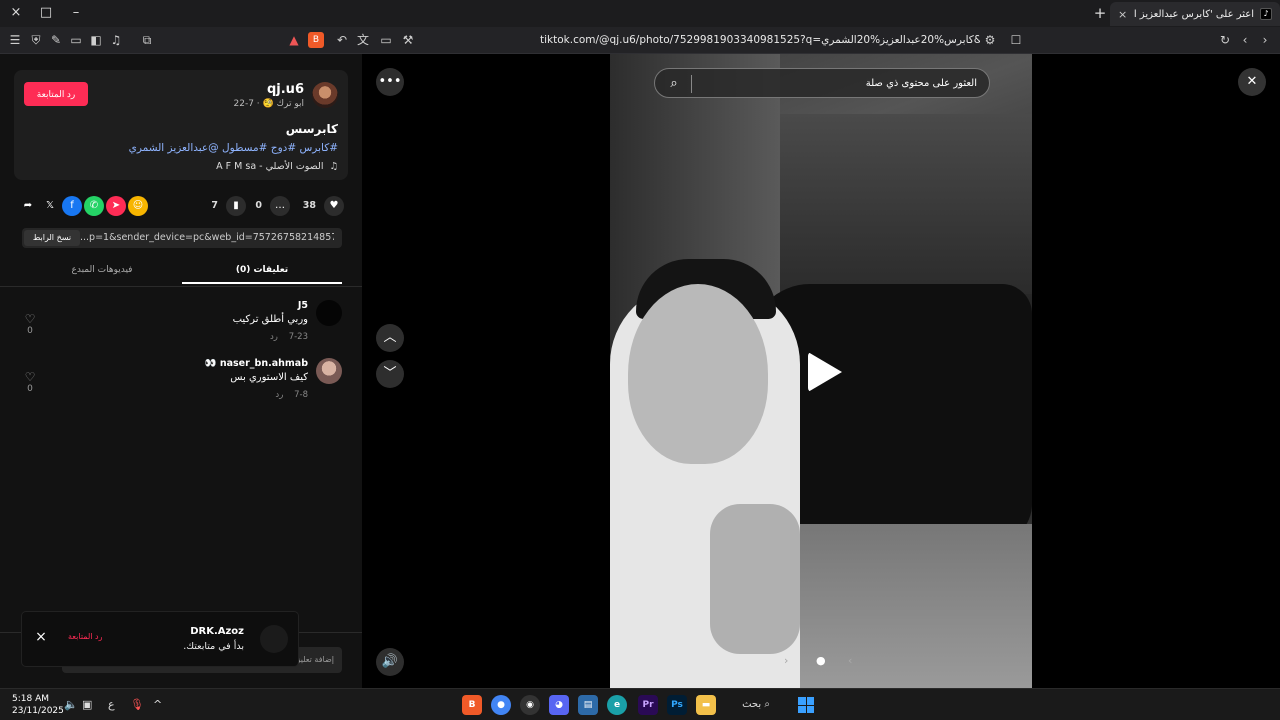 This screenshot has height=720, width=1280. I want to click on taskbar-search: ⌕ بحث, so click(756, 705).